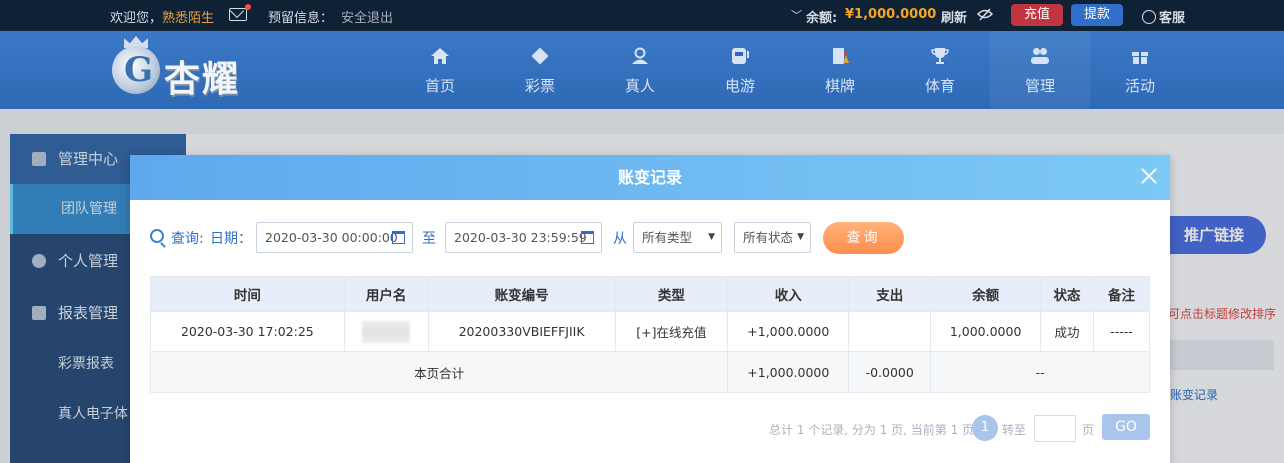  What do you see at coordinates (740, 56) in the screenshot?
I see `slot-icon` at bounding box center [740, 56].